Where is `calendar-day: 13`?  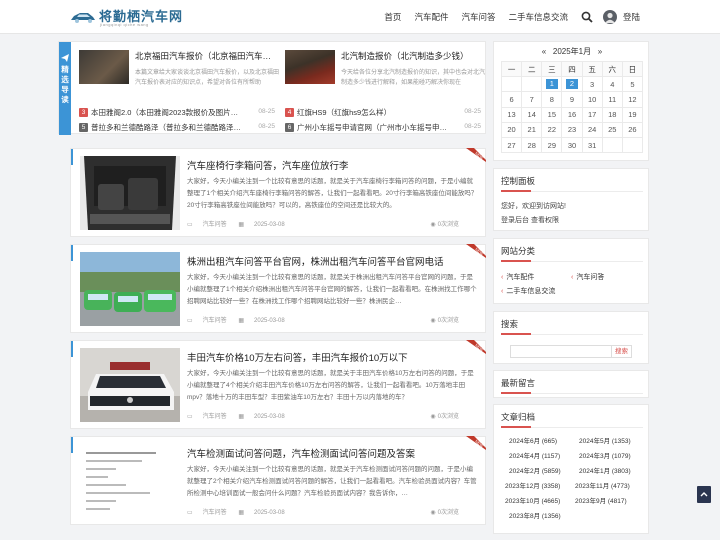 calendar-day: 13 is located at coordinates (511, 114).